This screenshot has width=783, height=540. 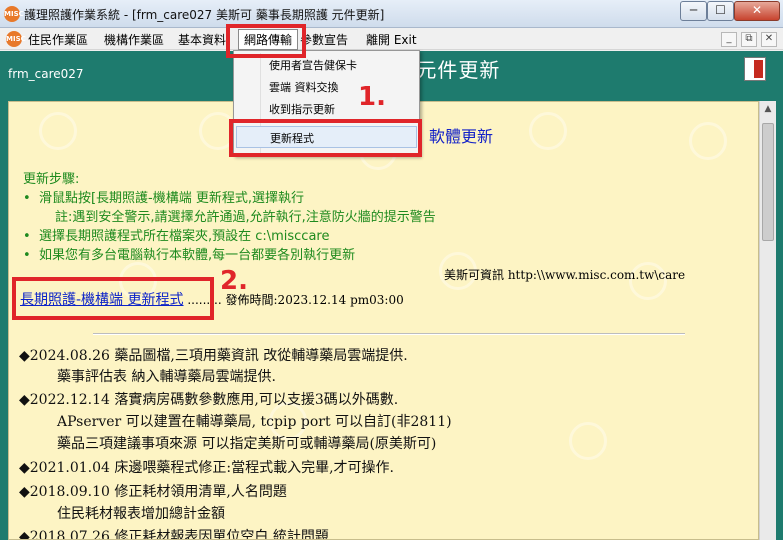 I want to click on news-item: 藥品三項建議事項來源 可以指定美斯可或輔導藥局(原美斯可), so click(x=247, y=444).